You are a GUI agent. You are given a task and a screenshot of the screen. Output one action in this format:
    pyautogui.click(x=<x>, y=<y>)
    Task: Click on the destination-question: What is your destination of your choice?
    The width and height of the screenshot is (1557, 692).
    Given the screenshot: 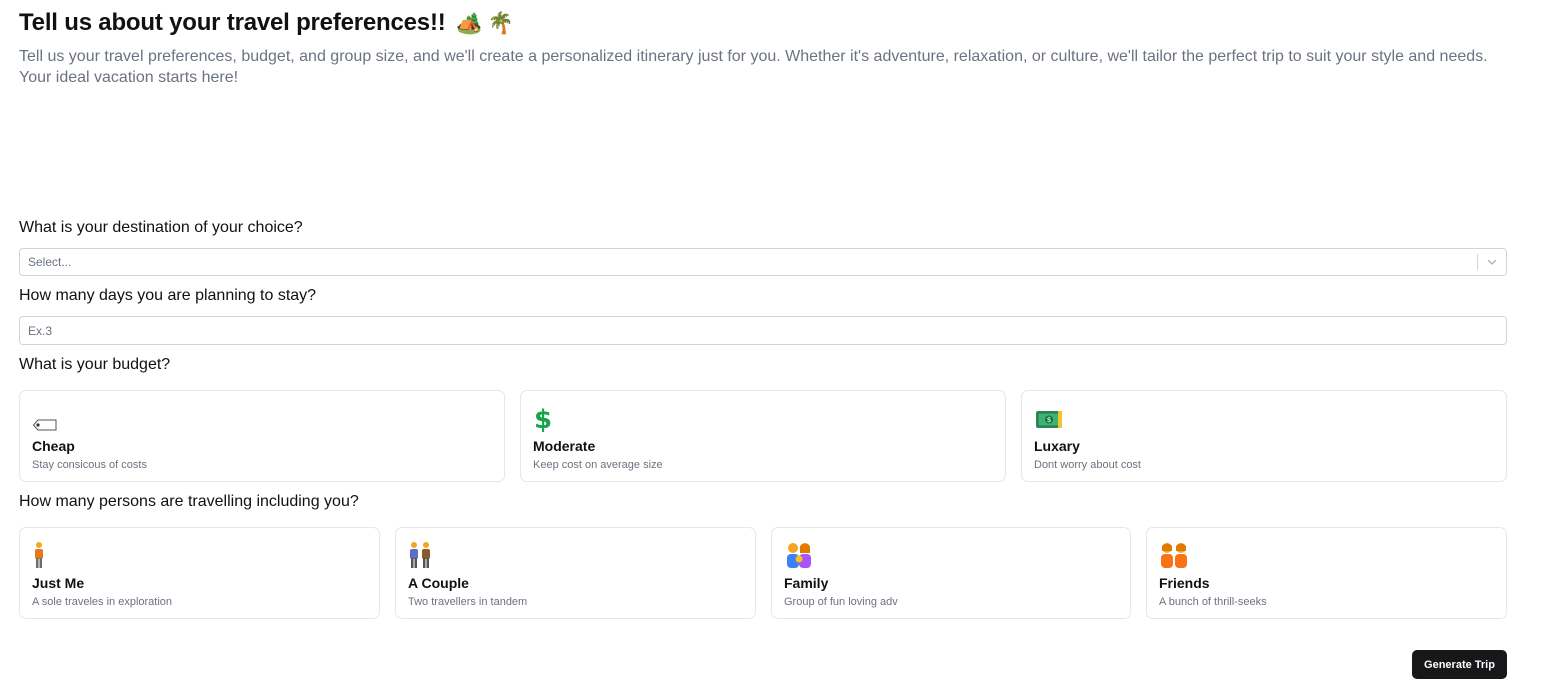 What is the action you would take?
    pyautogui.click(x=161, y=227)
    